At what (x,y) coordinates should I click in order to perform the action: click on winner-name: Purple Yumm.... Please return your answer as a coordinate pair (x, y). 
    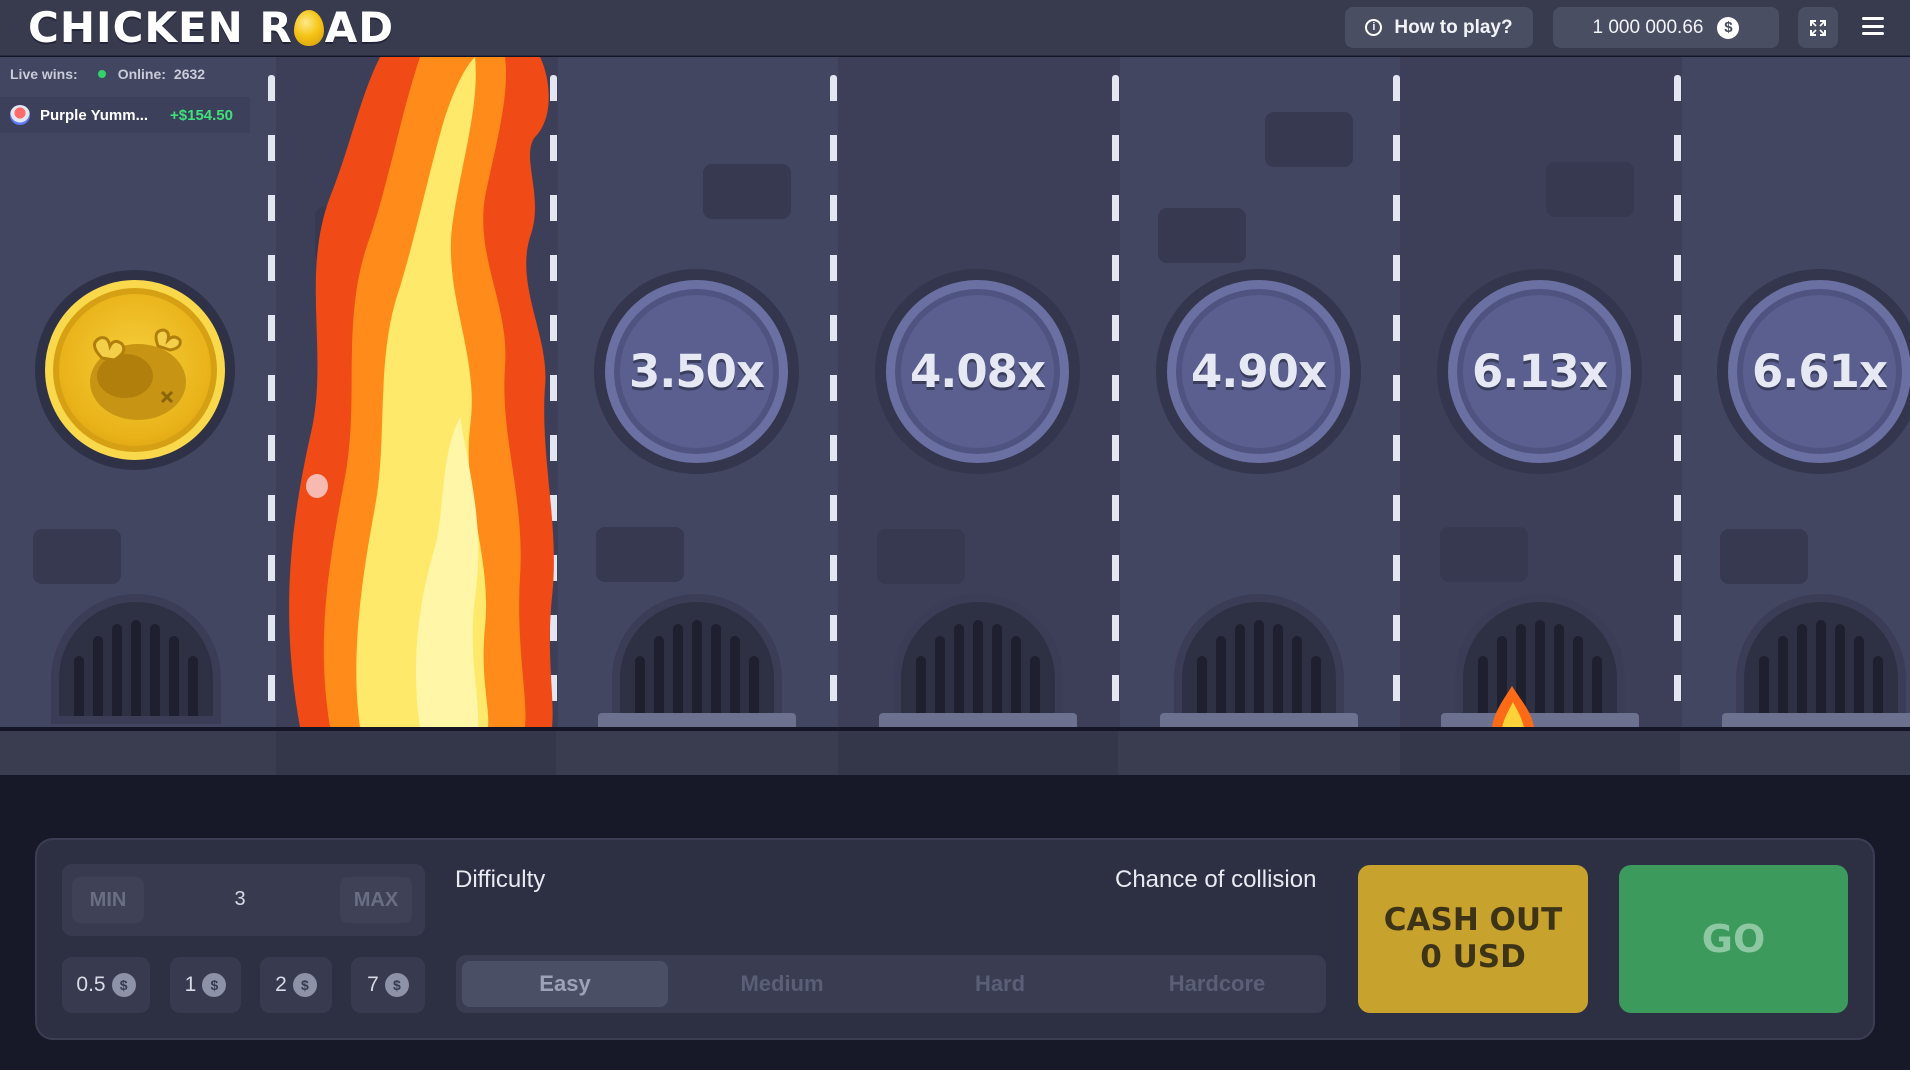
    Looking at the image, I should click on (94, 115).